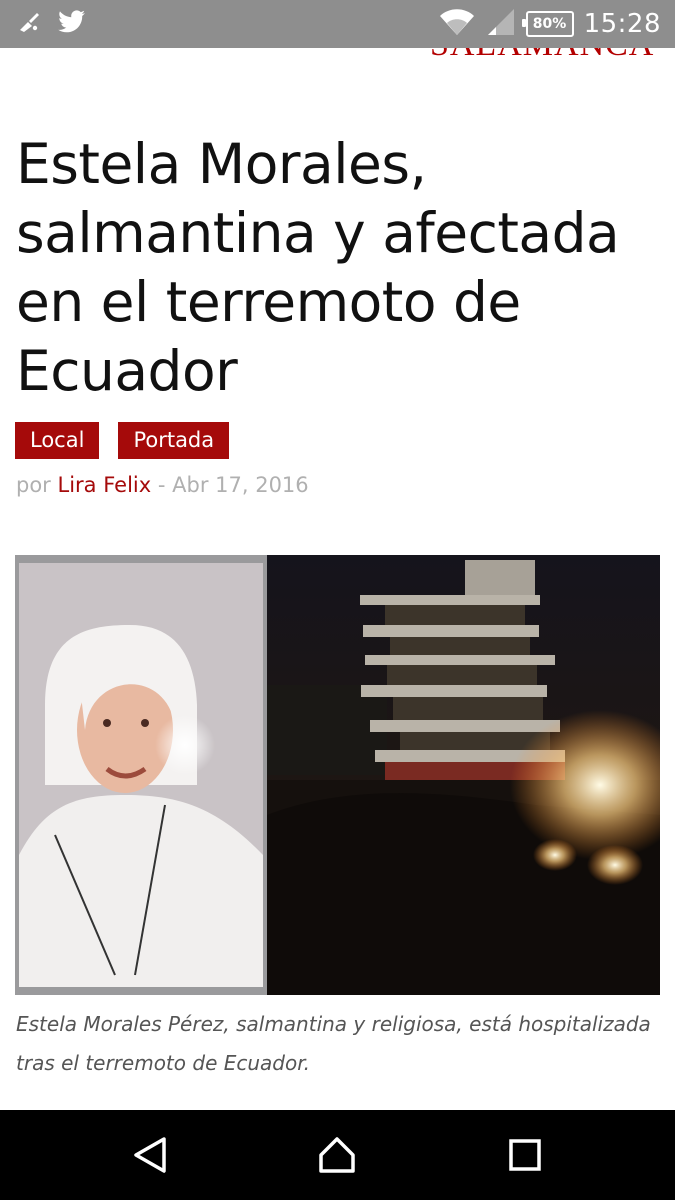  I want to click on broom-icon, so click(30, 24).